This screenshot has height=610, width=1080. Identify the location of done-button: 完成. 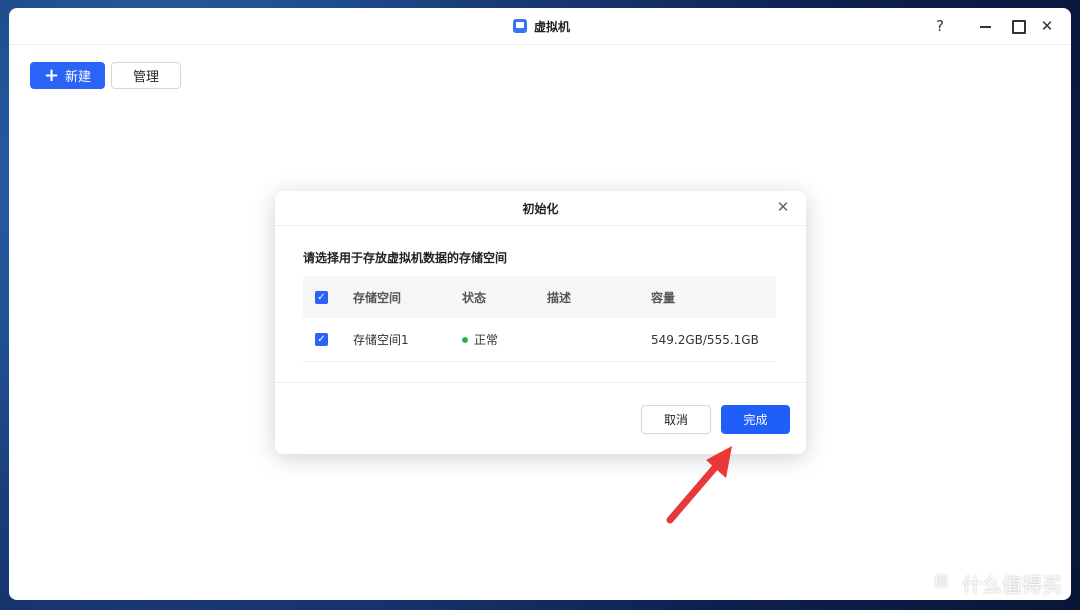
(755, 419).